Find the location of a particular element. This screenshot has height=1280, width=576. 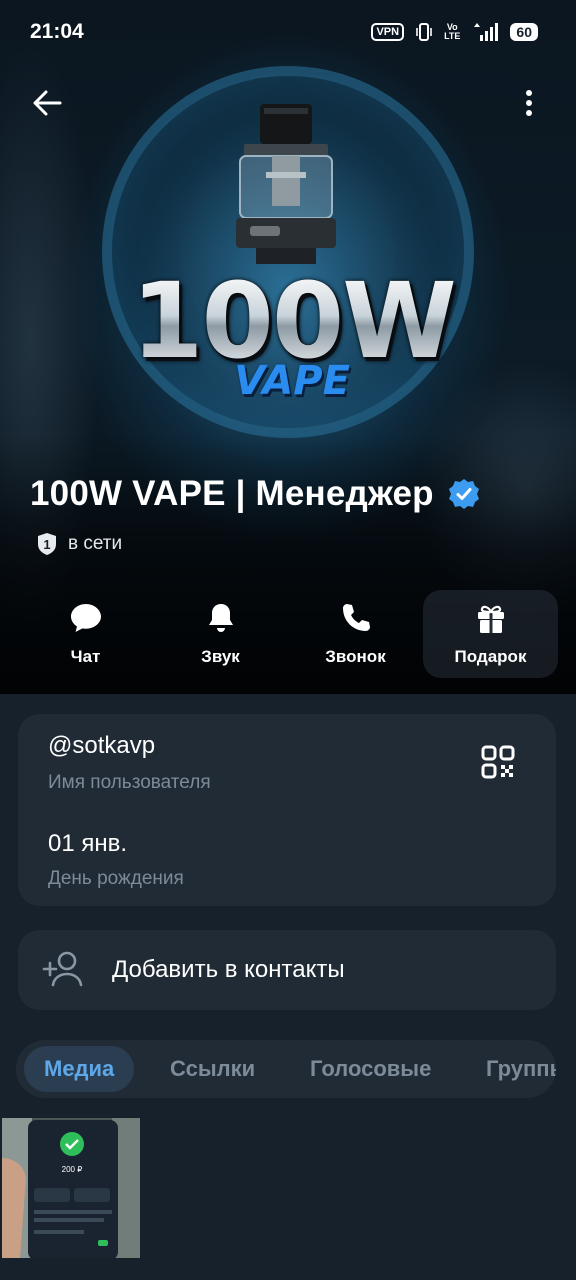

username-value: @sotkavp is located at coordinates (101, 746).